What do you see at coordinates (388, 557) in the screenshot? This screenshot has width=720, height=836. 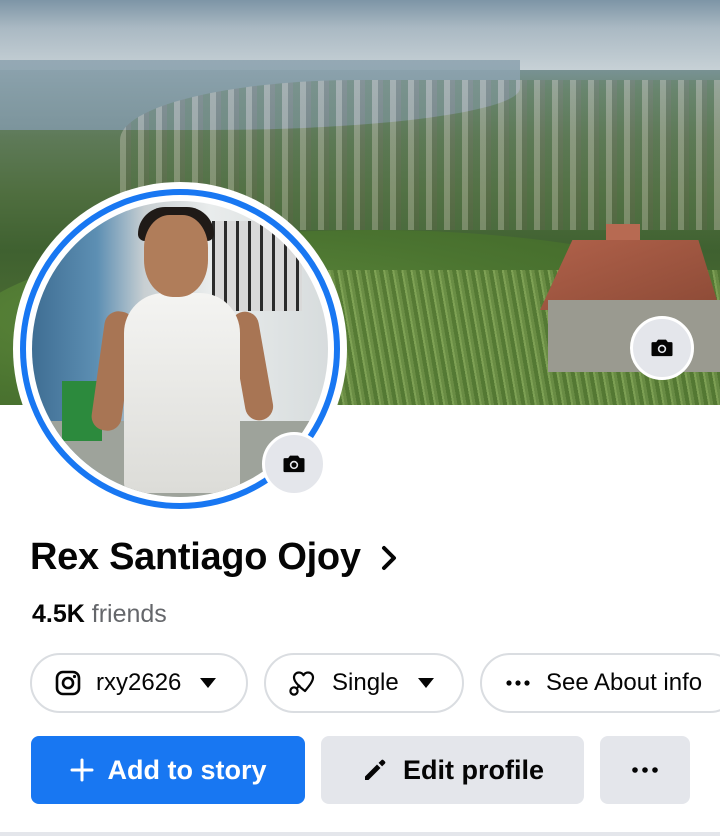 I see `chevron-right-icon` at bounding box center [388, 557].